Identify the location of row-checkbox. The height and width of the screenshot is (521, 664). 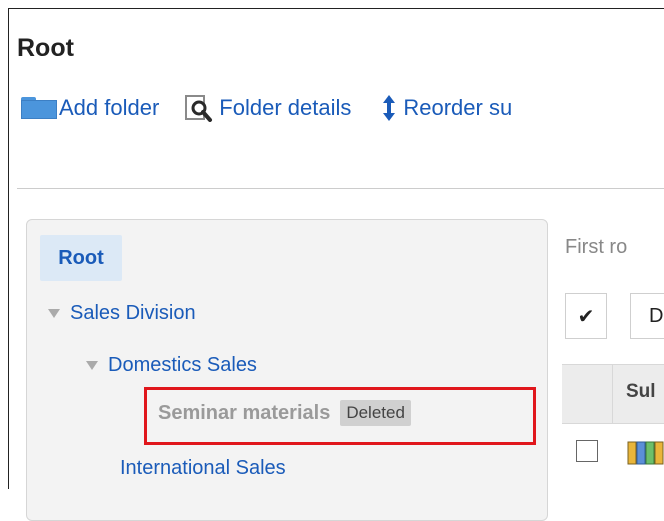
(587, 451).